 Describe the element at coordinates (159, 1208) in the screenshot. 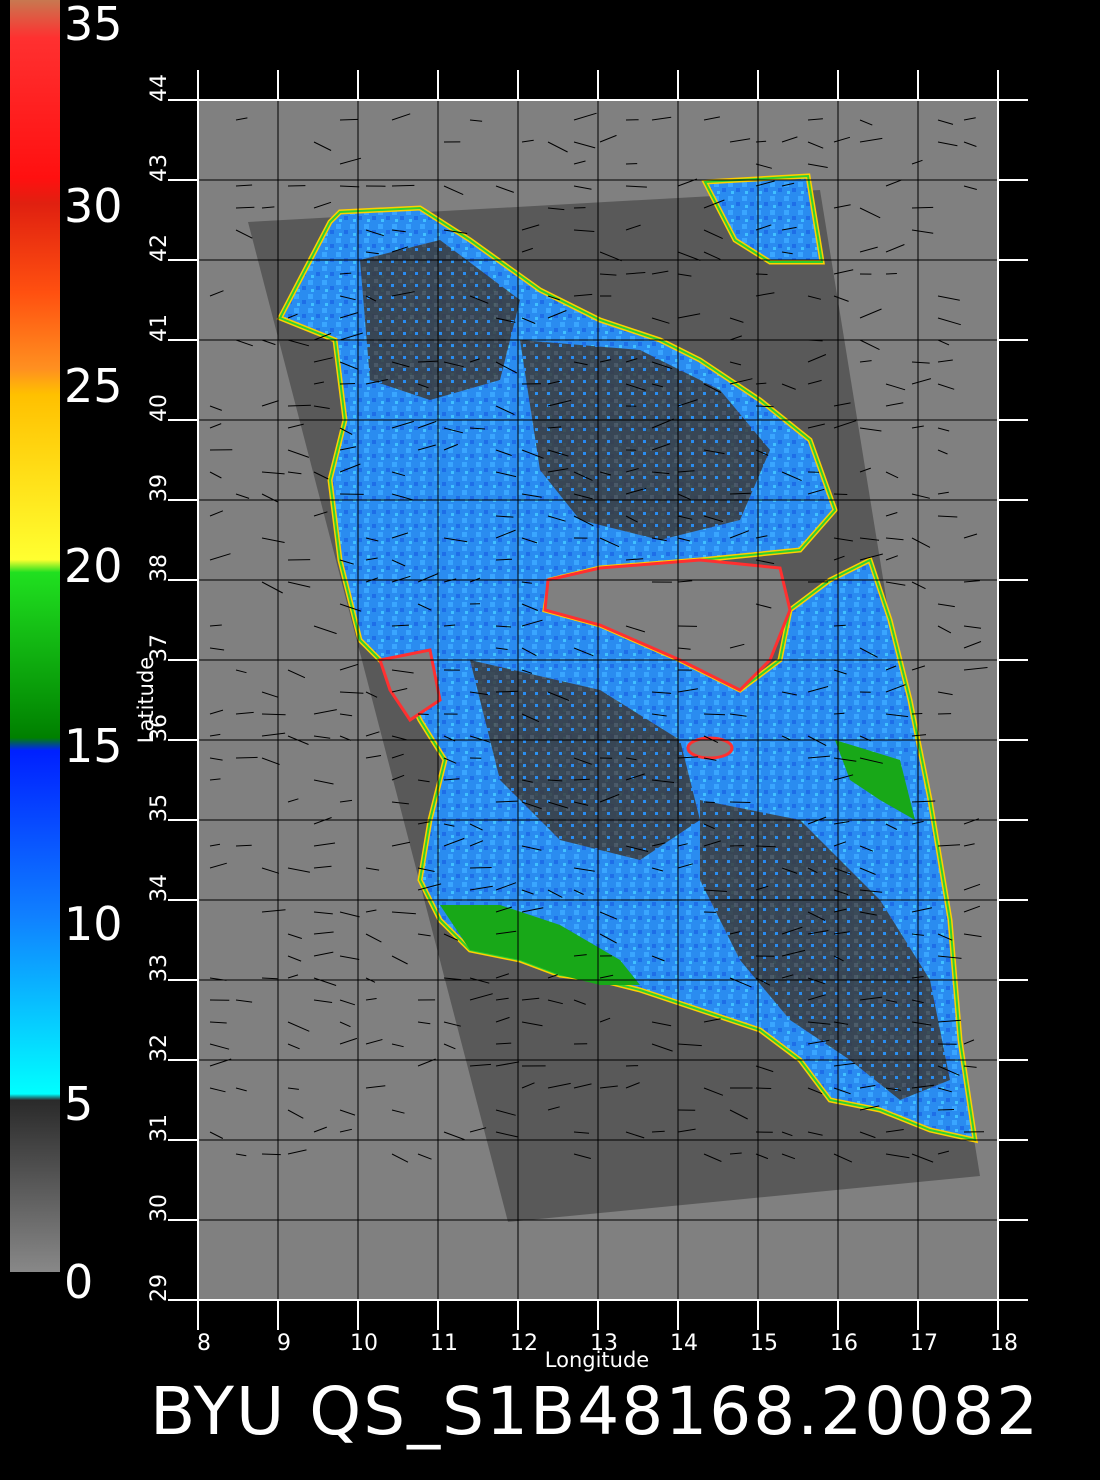

I see `lat-tick-label: 30` at that location.